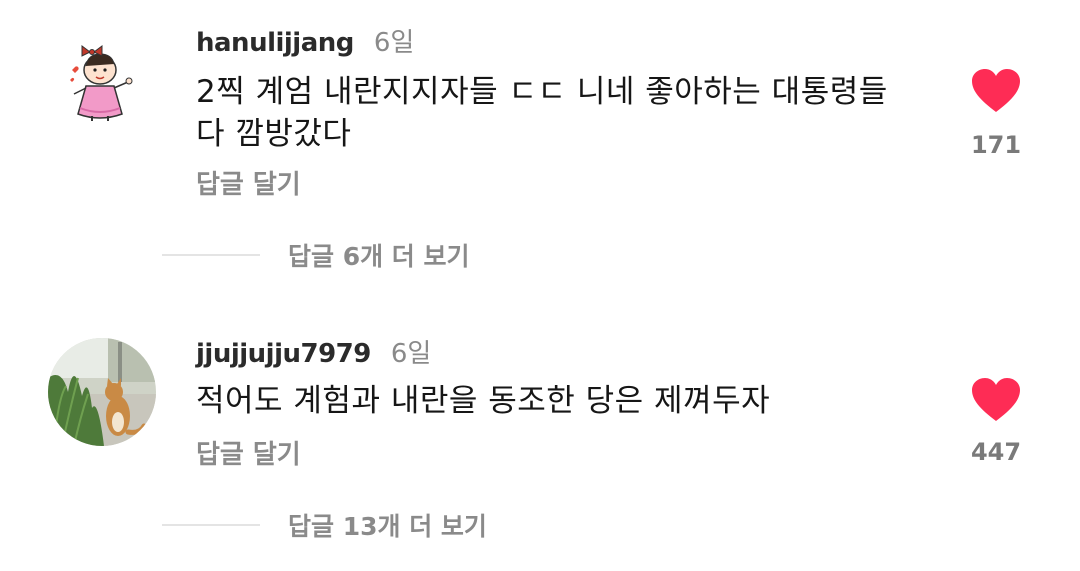 This screenshot has height=571, width=1080. What do you see at coordinates (275, 43) in the screenshot?
I see `comment-username: hanulijjang` at bounding box center [275, 43].